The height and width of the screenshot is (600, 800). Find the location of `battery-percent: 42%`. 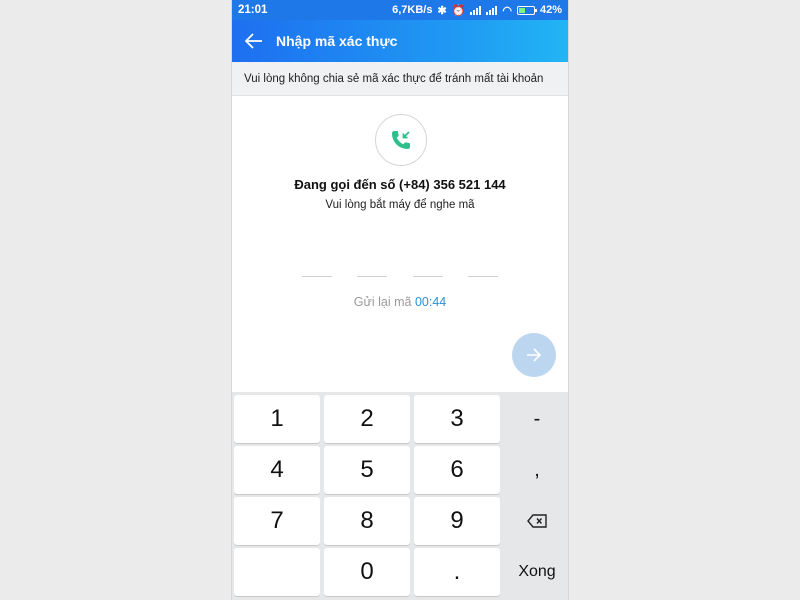

battery-percent: 42% is located at coordinates (550, 10).